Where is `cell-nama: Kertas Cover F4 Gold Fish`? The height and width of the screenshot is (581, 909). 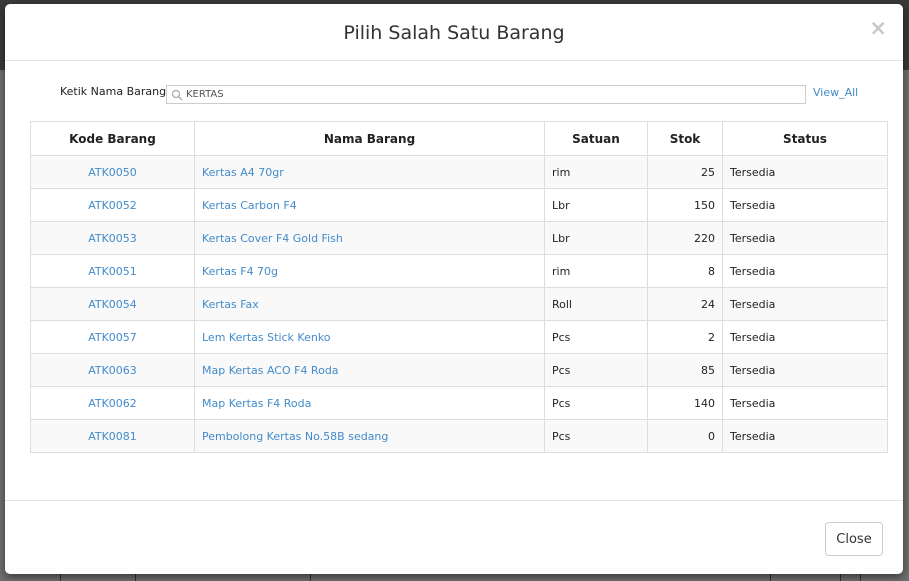
cell-nama: Kertas Cover F4 Gold Fish is located at coordinates (369, 238).